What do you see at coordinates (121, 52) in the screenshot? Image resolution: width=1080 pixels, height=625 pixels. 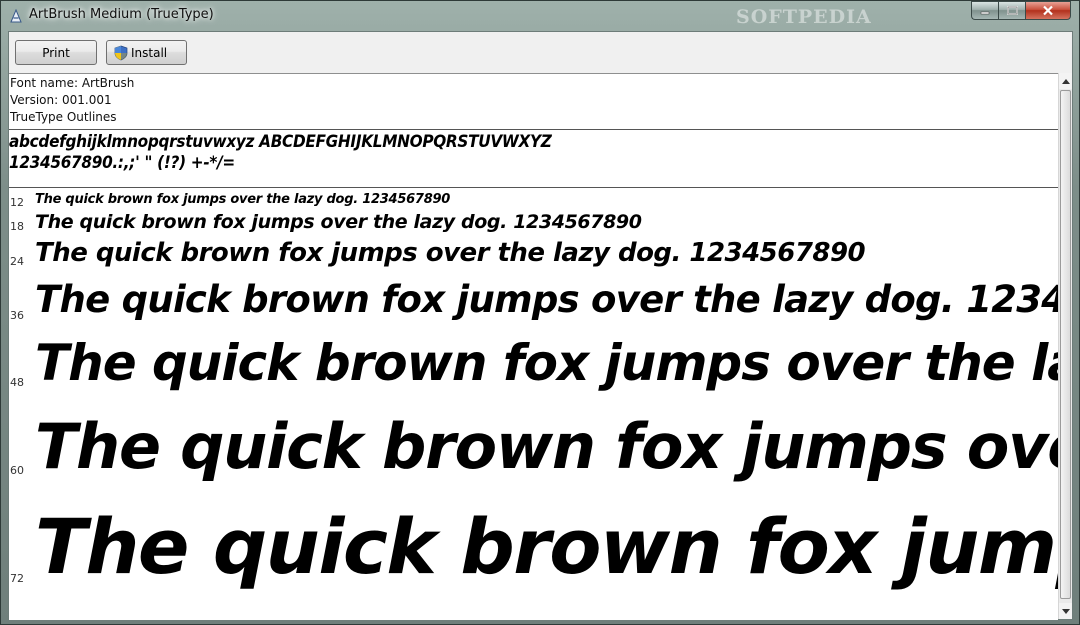 I see `uac-shield-icon` at bounding box center [121, 52].